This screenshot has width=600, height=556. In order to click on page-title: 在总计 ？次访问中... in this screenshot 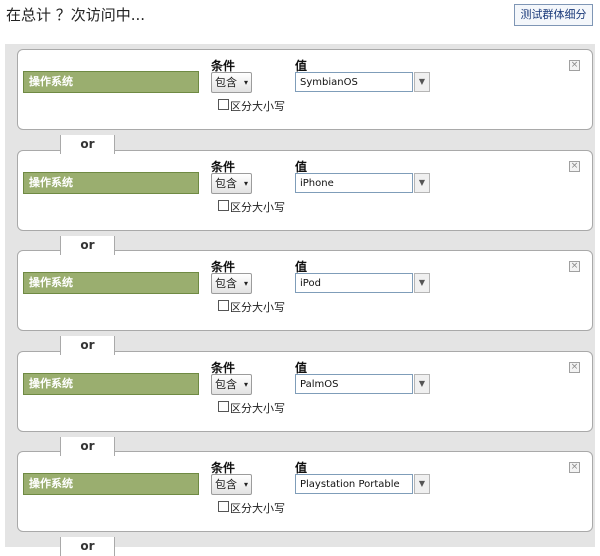, I will do `click(76, 15)`.